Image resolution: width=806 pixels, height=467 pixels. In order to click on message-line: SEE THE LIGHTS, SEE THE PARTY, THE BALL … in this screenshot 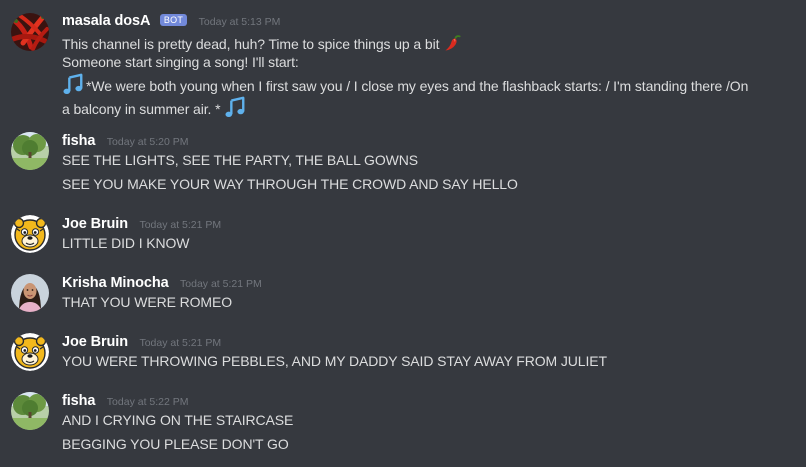, I will do `click(240, 160)`.